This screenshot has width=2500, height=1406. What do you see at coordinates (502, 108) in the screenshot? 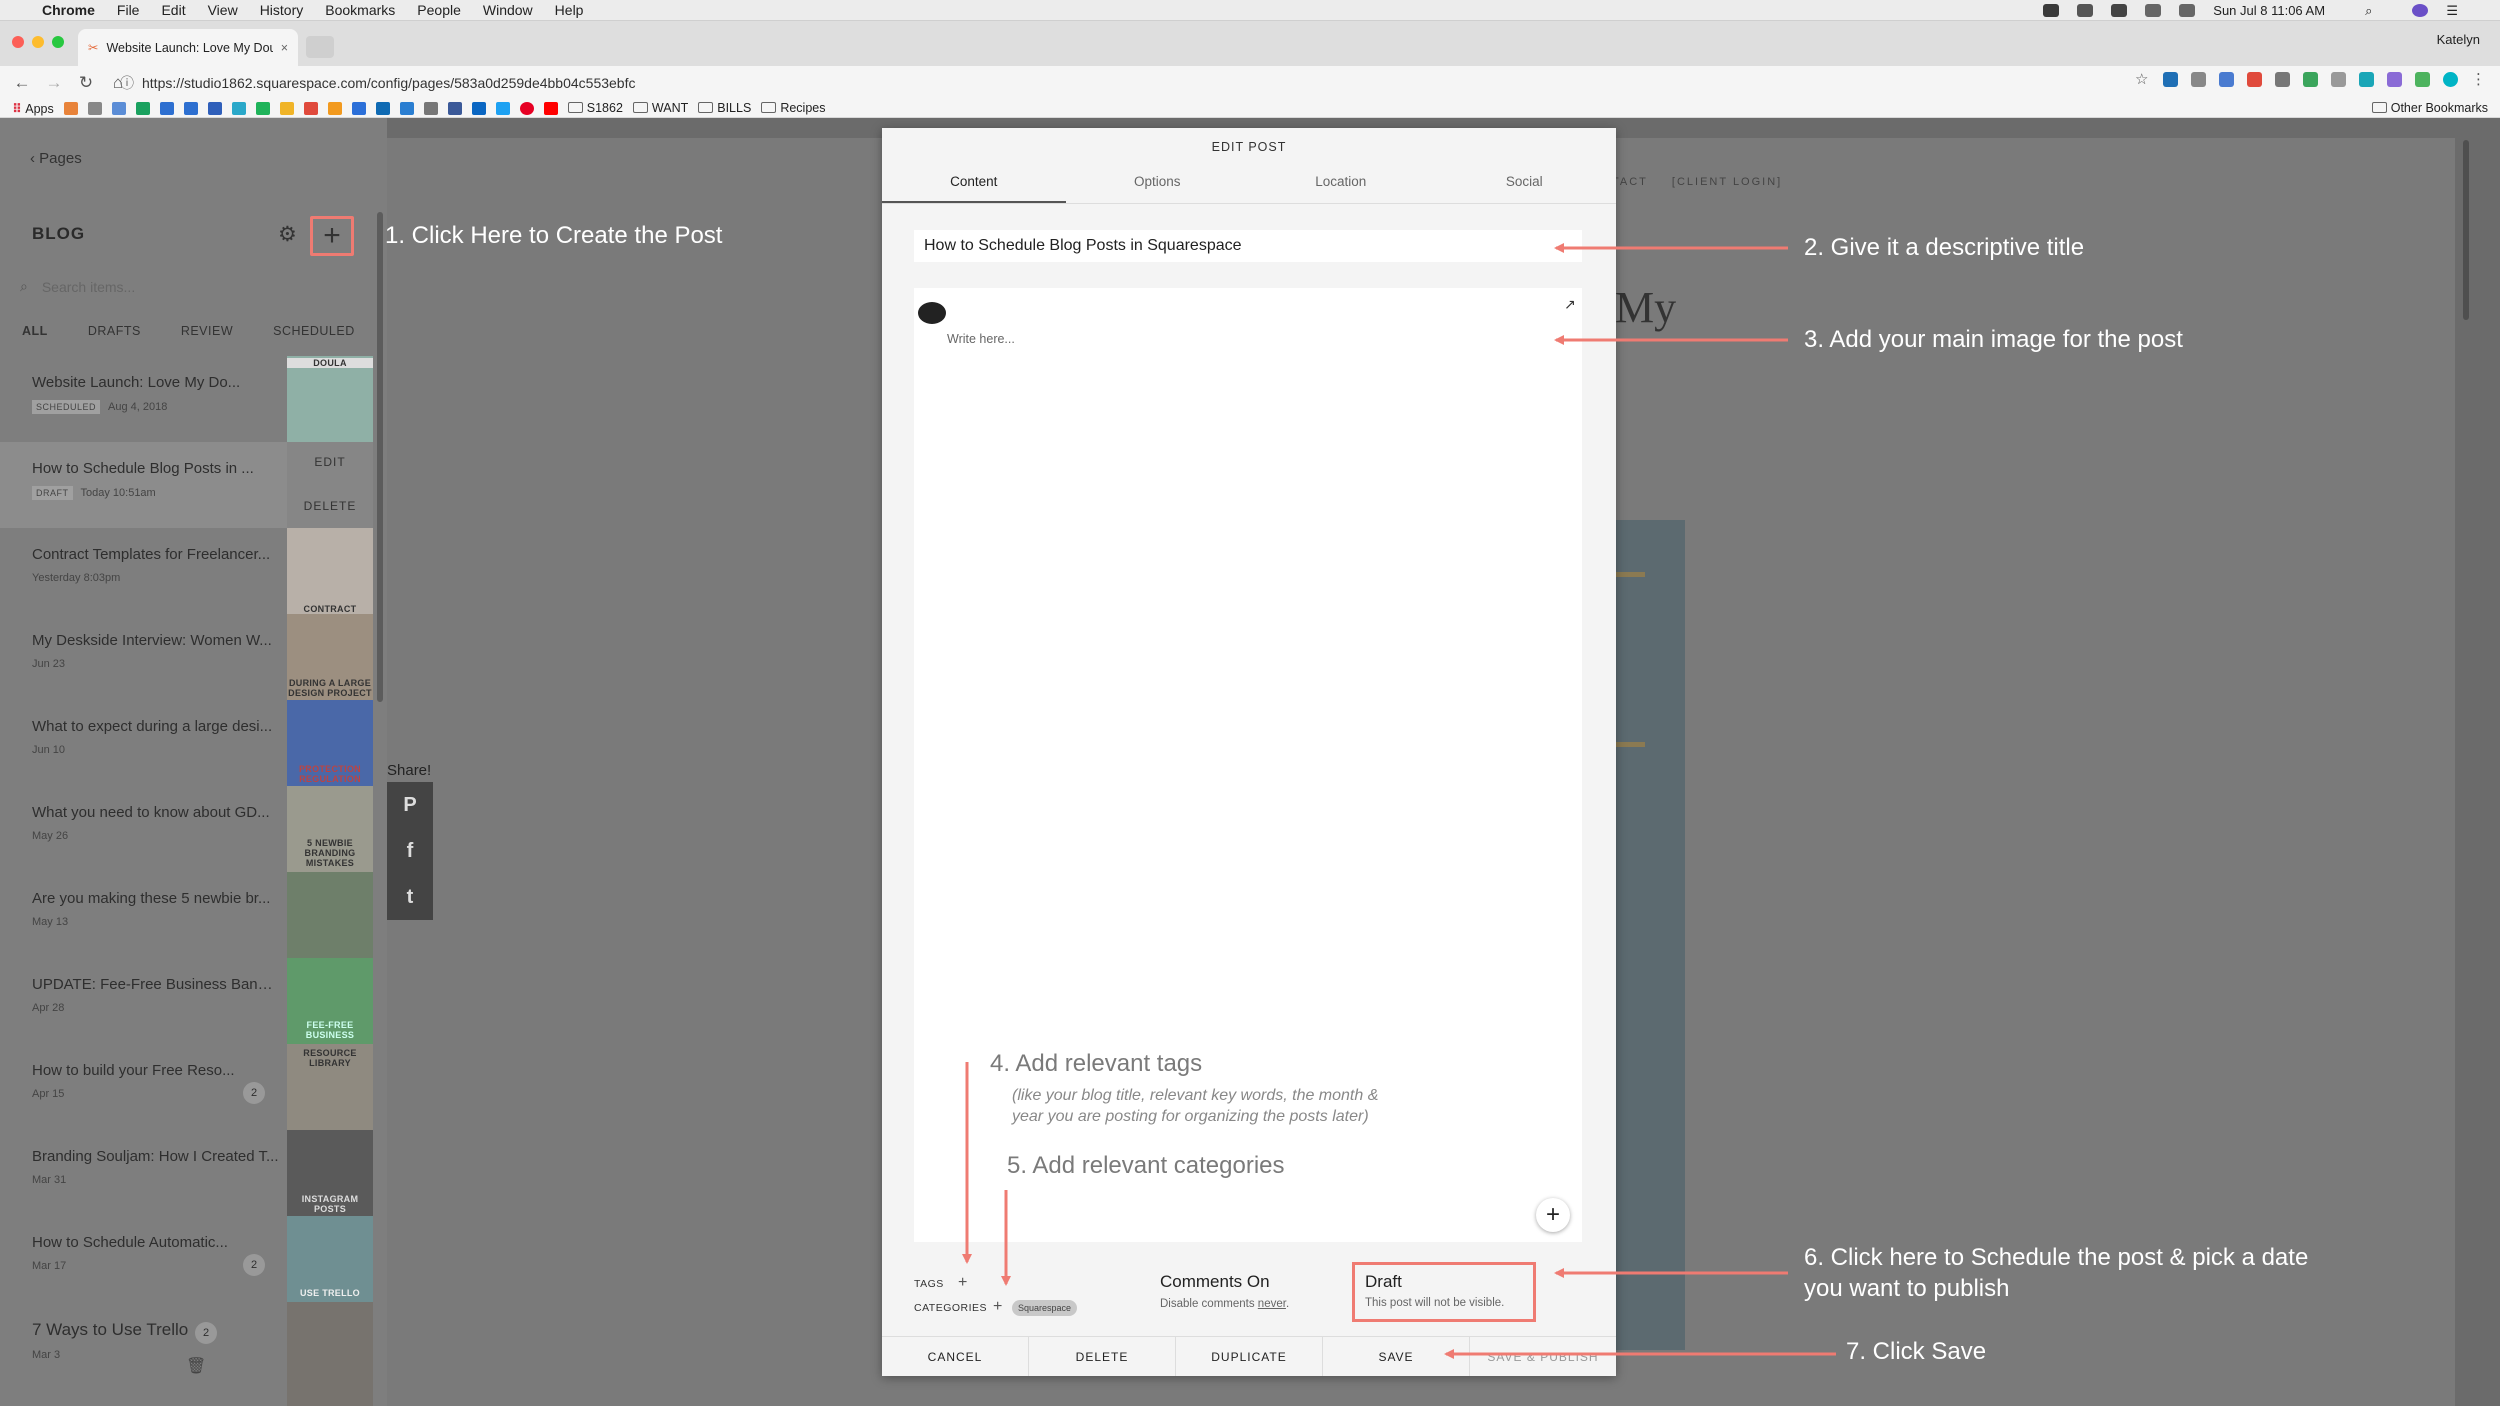
I see `twitter-bookmark-icon` at bounding box center [502, 108].